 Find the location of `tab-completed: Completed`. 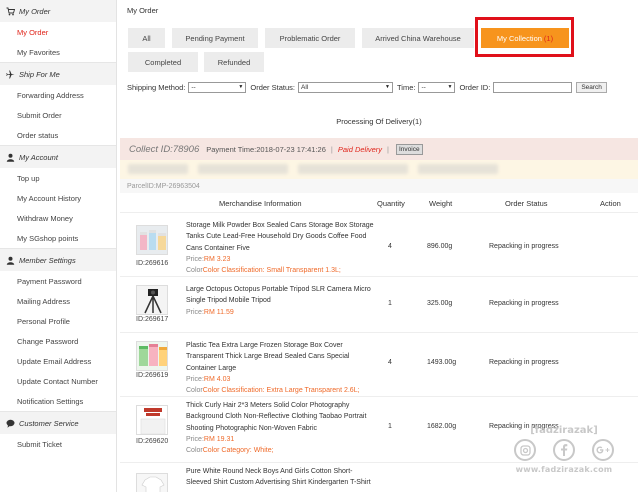

tab-completed: Completed is located at coordinates (163, 62).